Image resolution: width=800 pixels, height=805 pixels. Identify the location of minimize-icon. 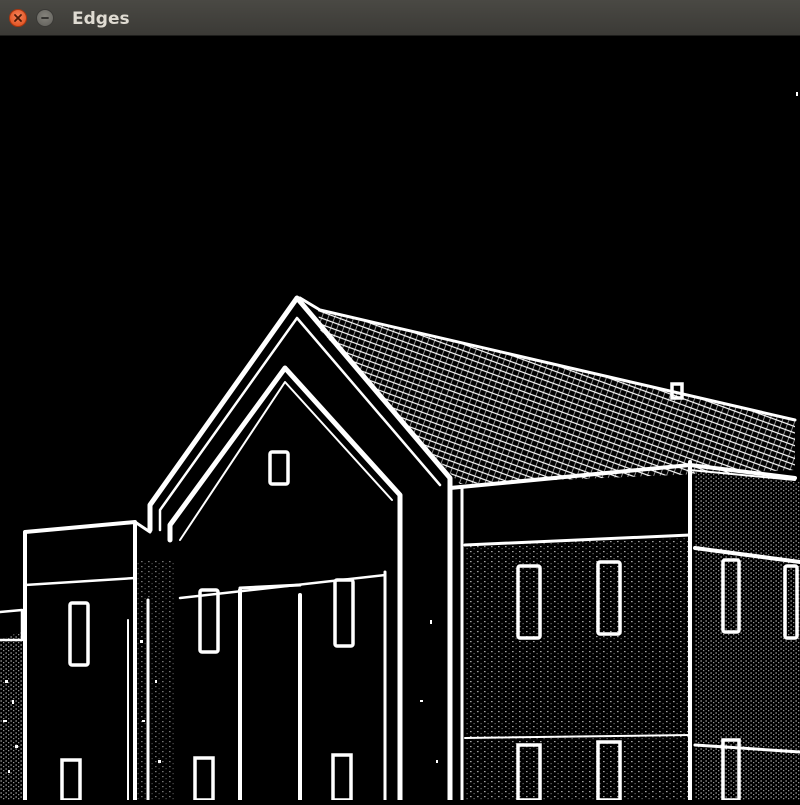
(45, 18).